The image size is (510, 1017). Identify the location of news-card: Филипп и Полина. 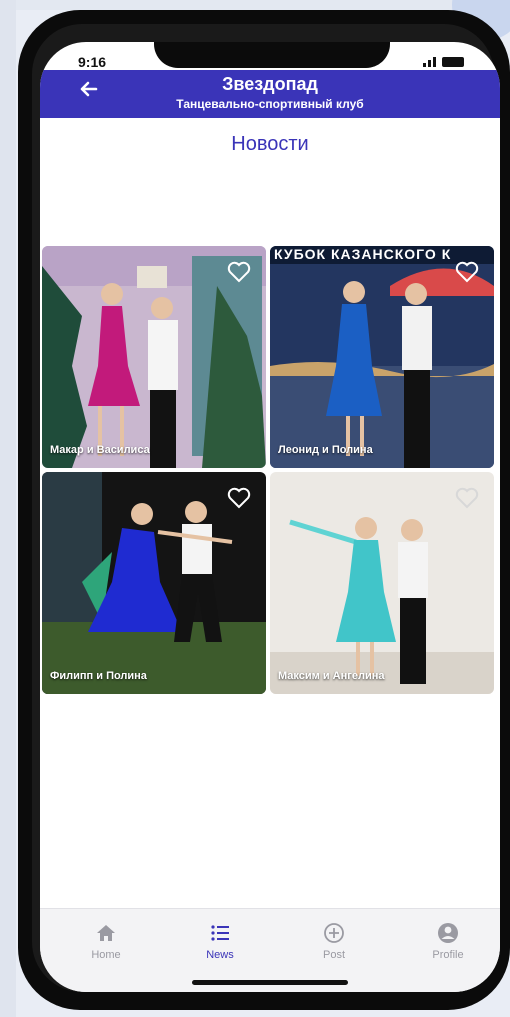
(154, 583).